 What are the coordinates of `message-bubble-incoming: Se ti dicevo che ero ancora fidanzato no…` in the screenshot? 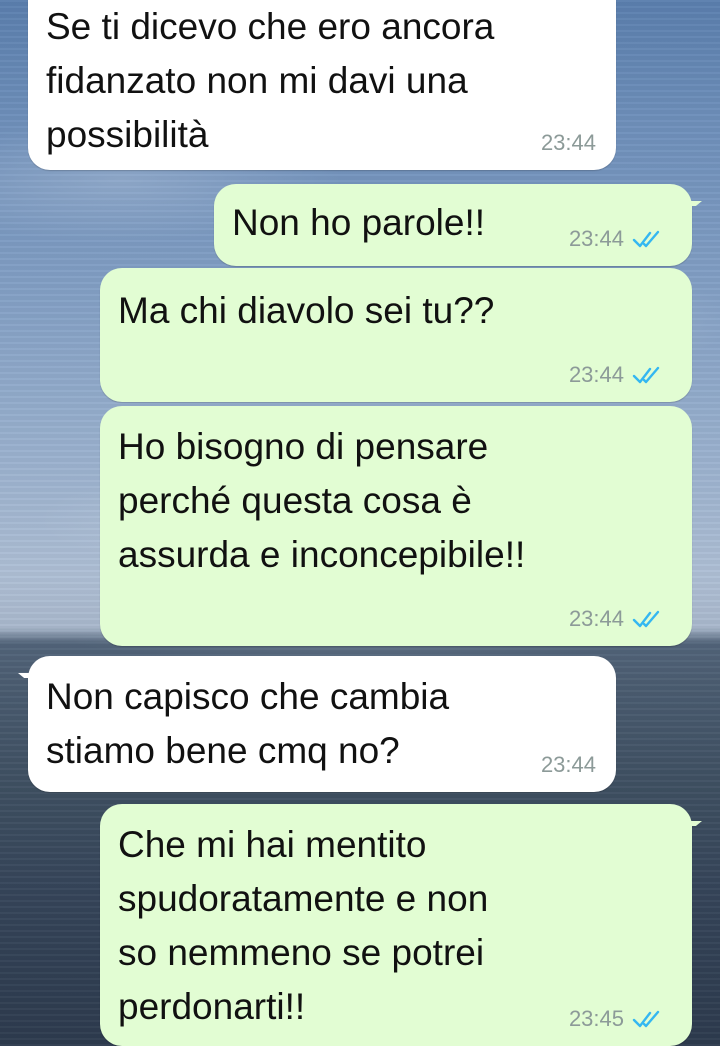 It's located at (322, 85).